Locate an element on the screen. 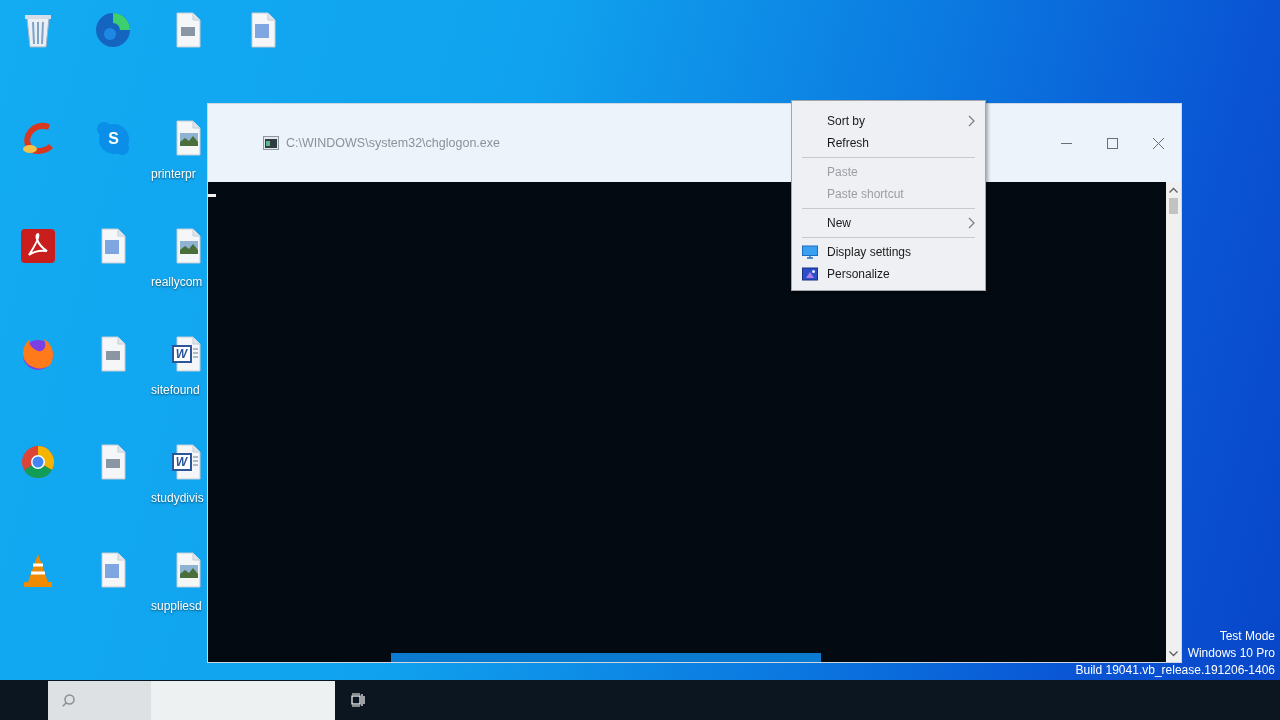 The height and width of the screenshot is (720, 1280). menu-item: New is located at coordinates (888, 223).